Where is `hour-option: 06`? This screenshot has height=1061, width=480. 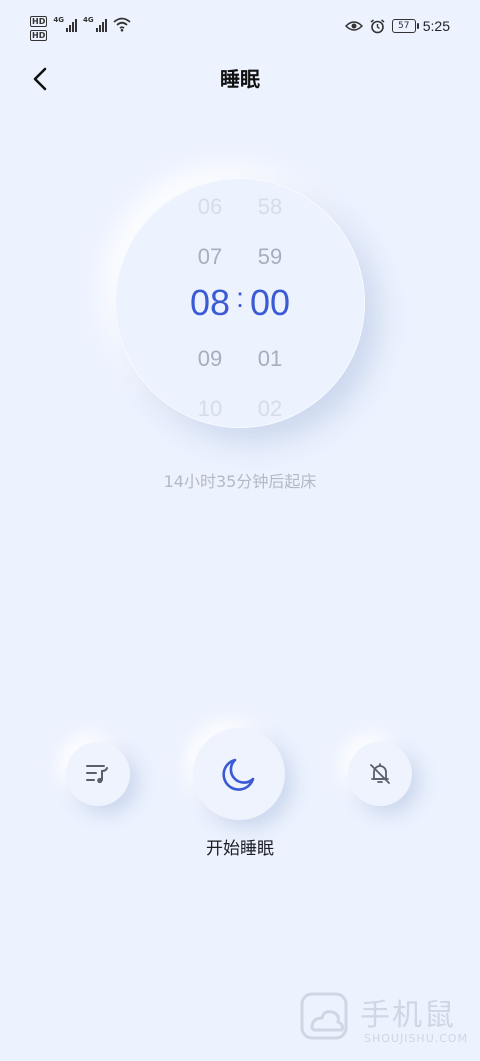
hour-option: 06 is located at coordinates (210, 207).